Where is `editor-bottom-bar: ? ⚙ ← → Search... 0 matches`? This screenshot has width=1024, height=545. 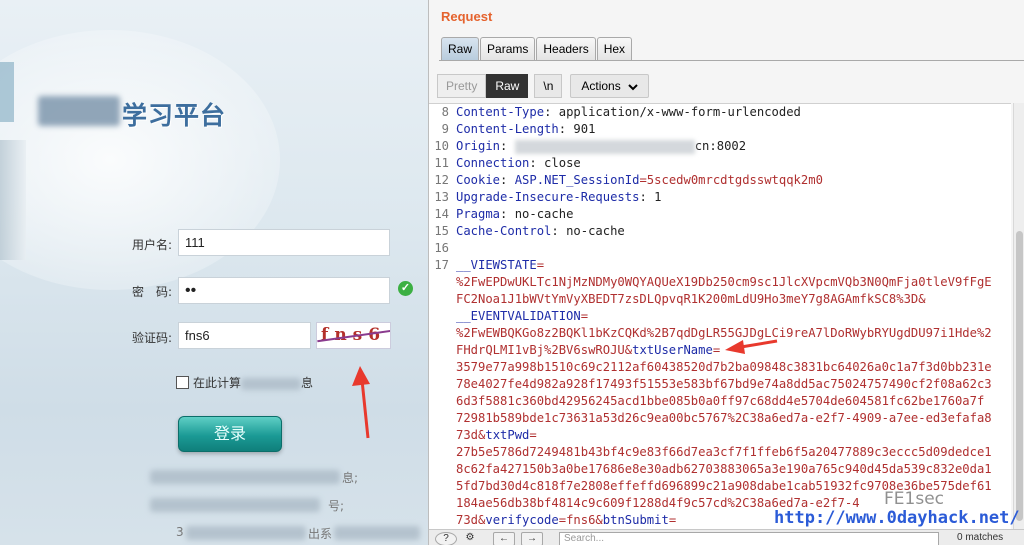
editor-bottom-bar: ? ⚙ ← → Search... 0 matches is located at coordinates (726, 537).